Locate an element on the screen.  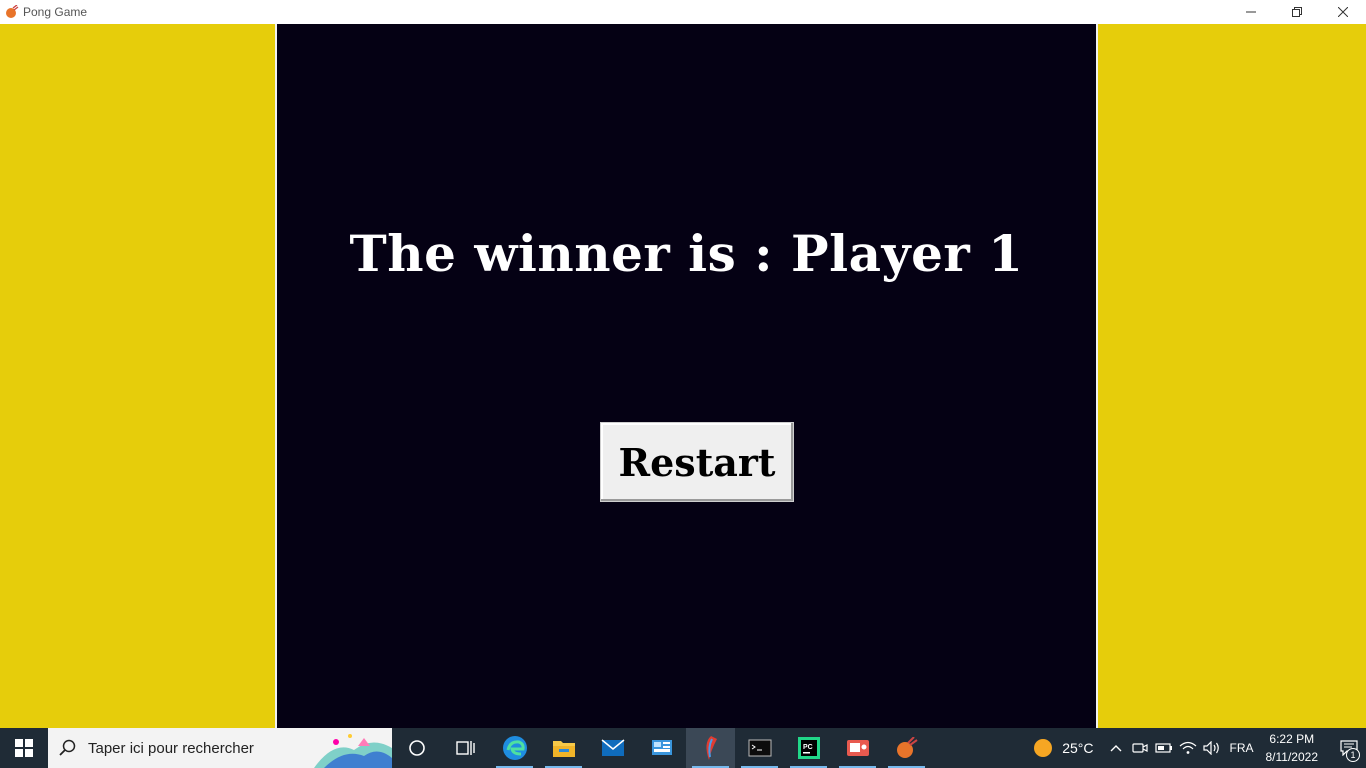
restart-button: Restart is located at coordinates (697, 462).